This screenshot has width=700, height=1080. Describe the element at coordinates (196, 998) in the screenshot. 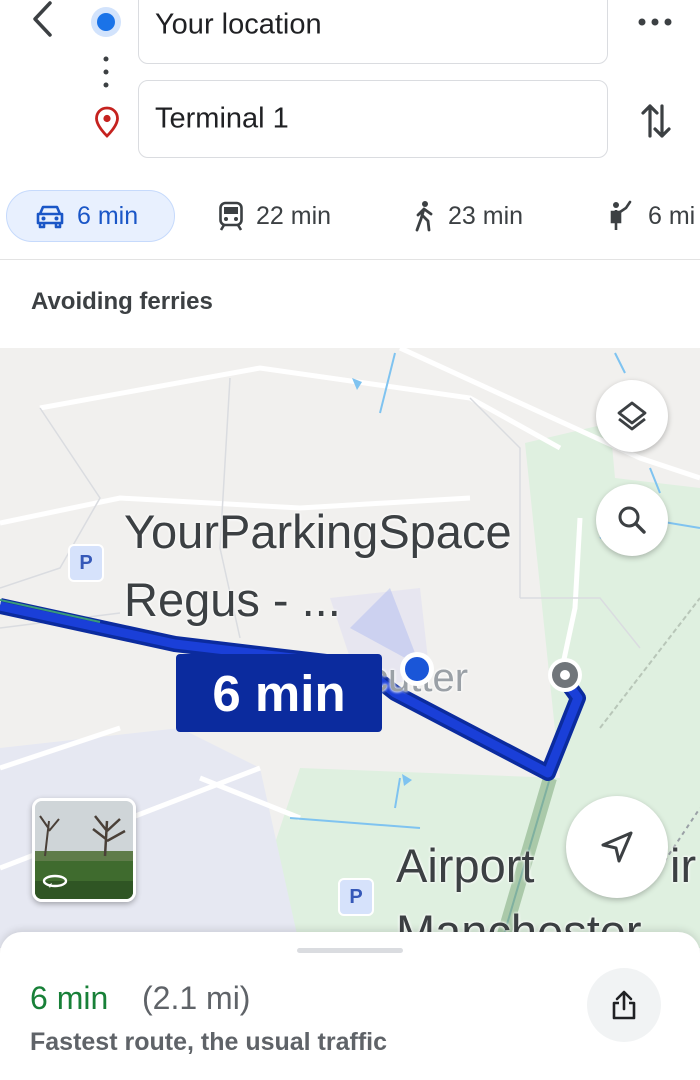

I see `route-distance: (2.1 mi)` at that location.